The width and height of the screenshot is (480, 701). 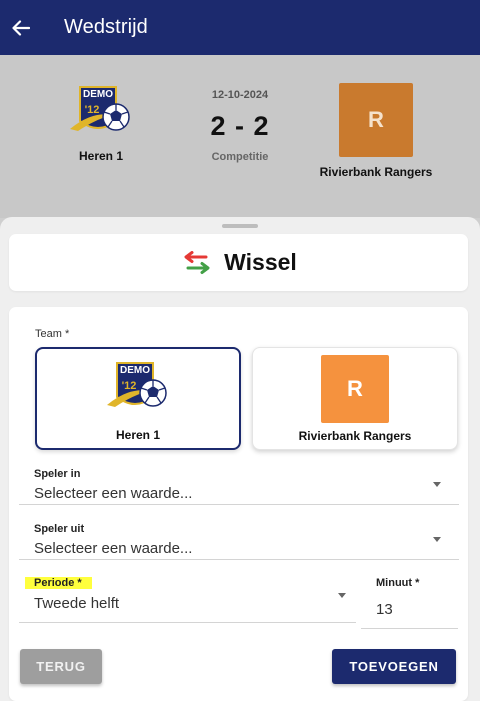 What do you see at coordinates (384, 609) in the screenshot?
I see `minuut-value: 13` at bounding box center [384, 609].